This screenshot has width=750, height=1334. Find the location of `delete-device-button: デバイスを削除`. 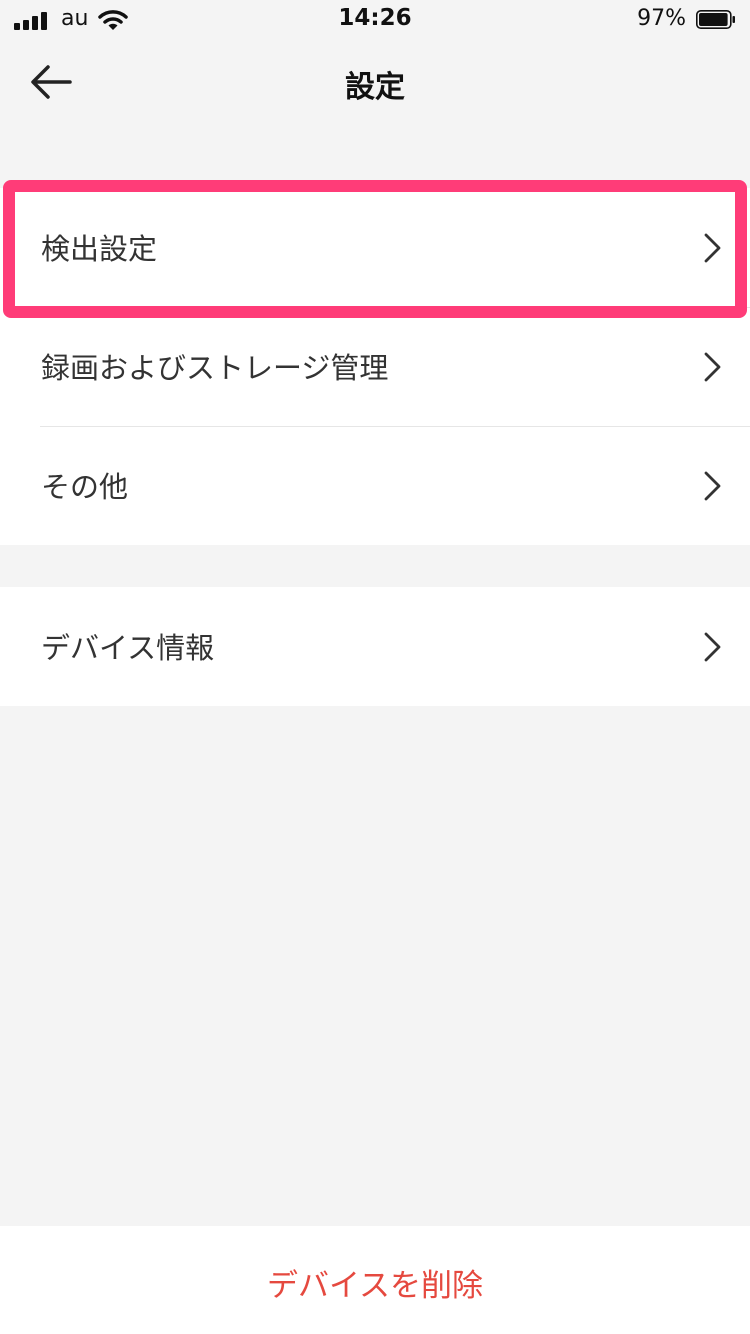

delete-device-button: デバイスを削除 is located at coordinates (375, 1282).